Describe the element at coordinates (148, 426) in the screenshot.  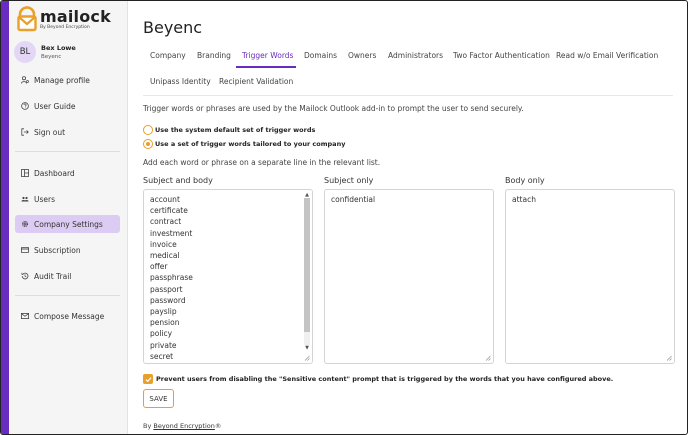
I see `footer-by: By` at that location.